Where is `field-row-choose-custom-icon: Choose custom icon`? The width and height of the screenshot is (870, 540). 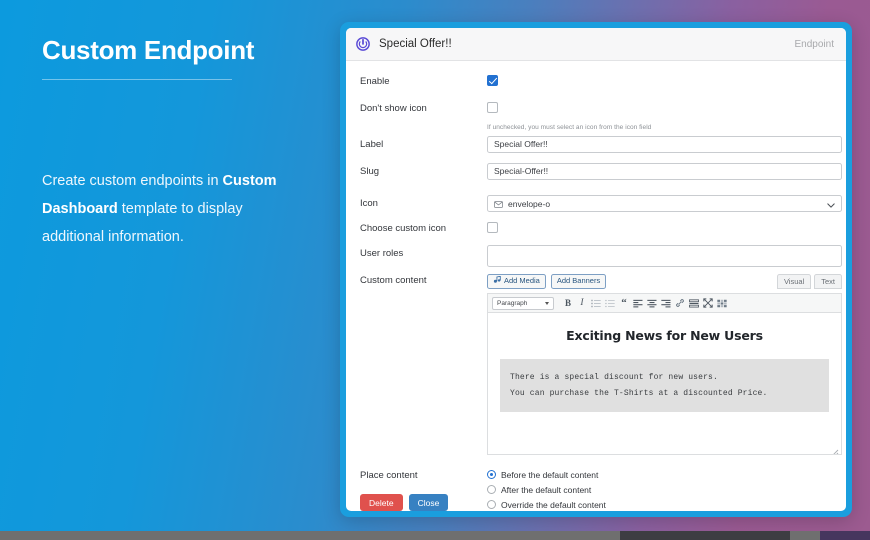 field-row-choose-custom-icon: Choose custom icon is located at coordinates (596, 232).